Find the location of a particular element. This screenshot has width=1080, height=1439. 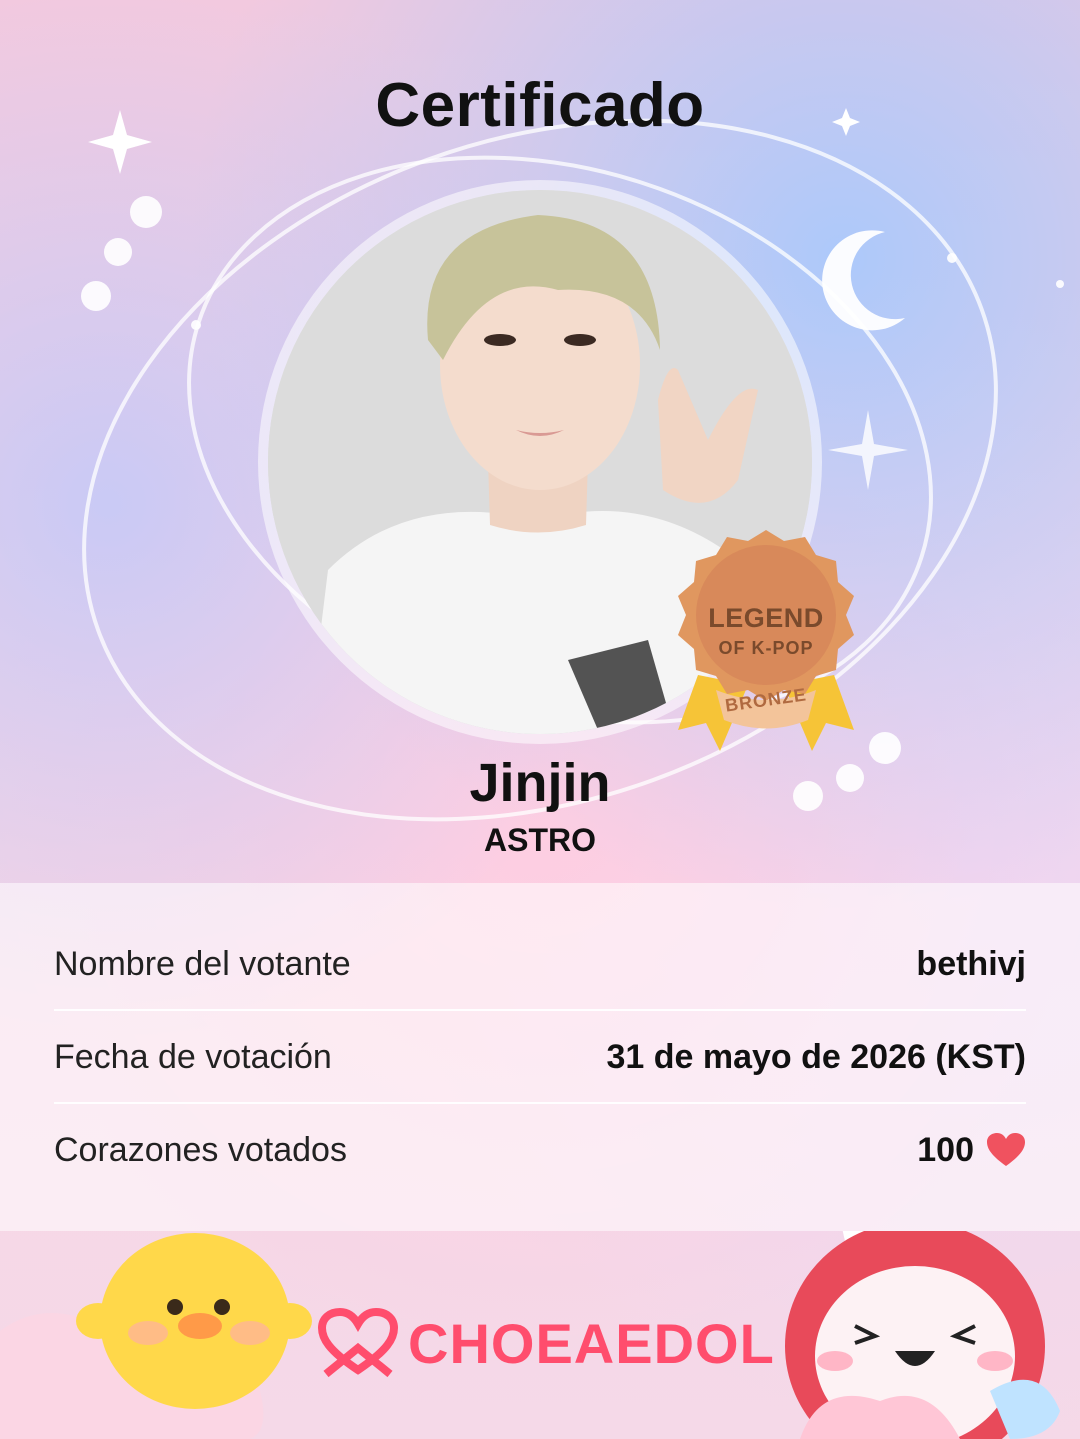

heart-icon is located at coordinates (1006, 1149).